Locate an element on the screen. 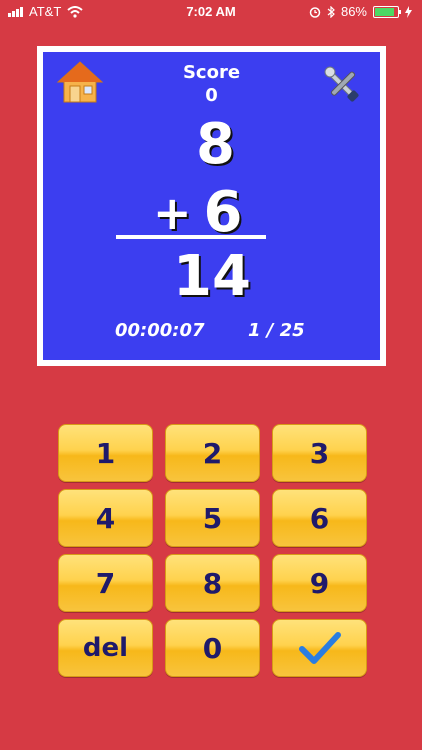  key-1: 1 is located at coordinates (105, 453).